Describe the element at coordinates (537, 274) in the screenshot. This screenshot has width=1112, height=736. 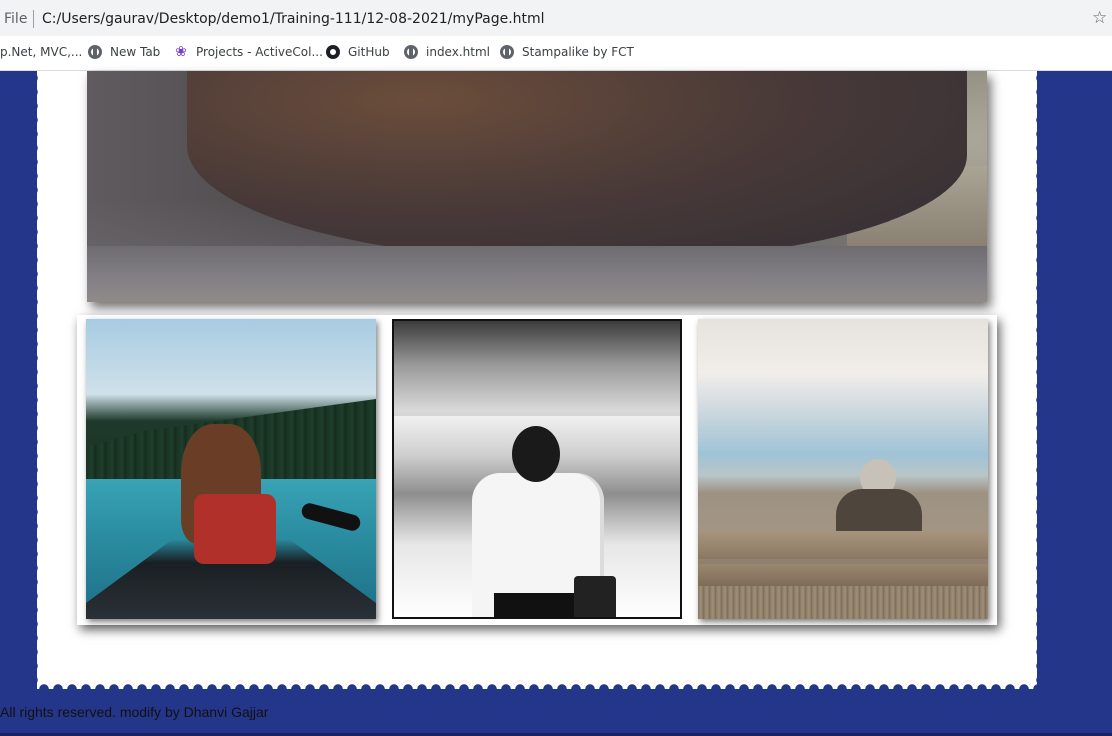
I see `hero-ground` at that location.